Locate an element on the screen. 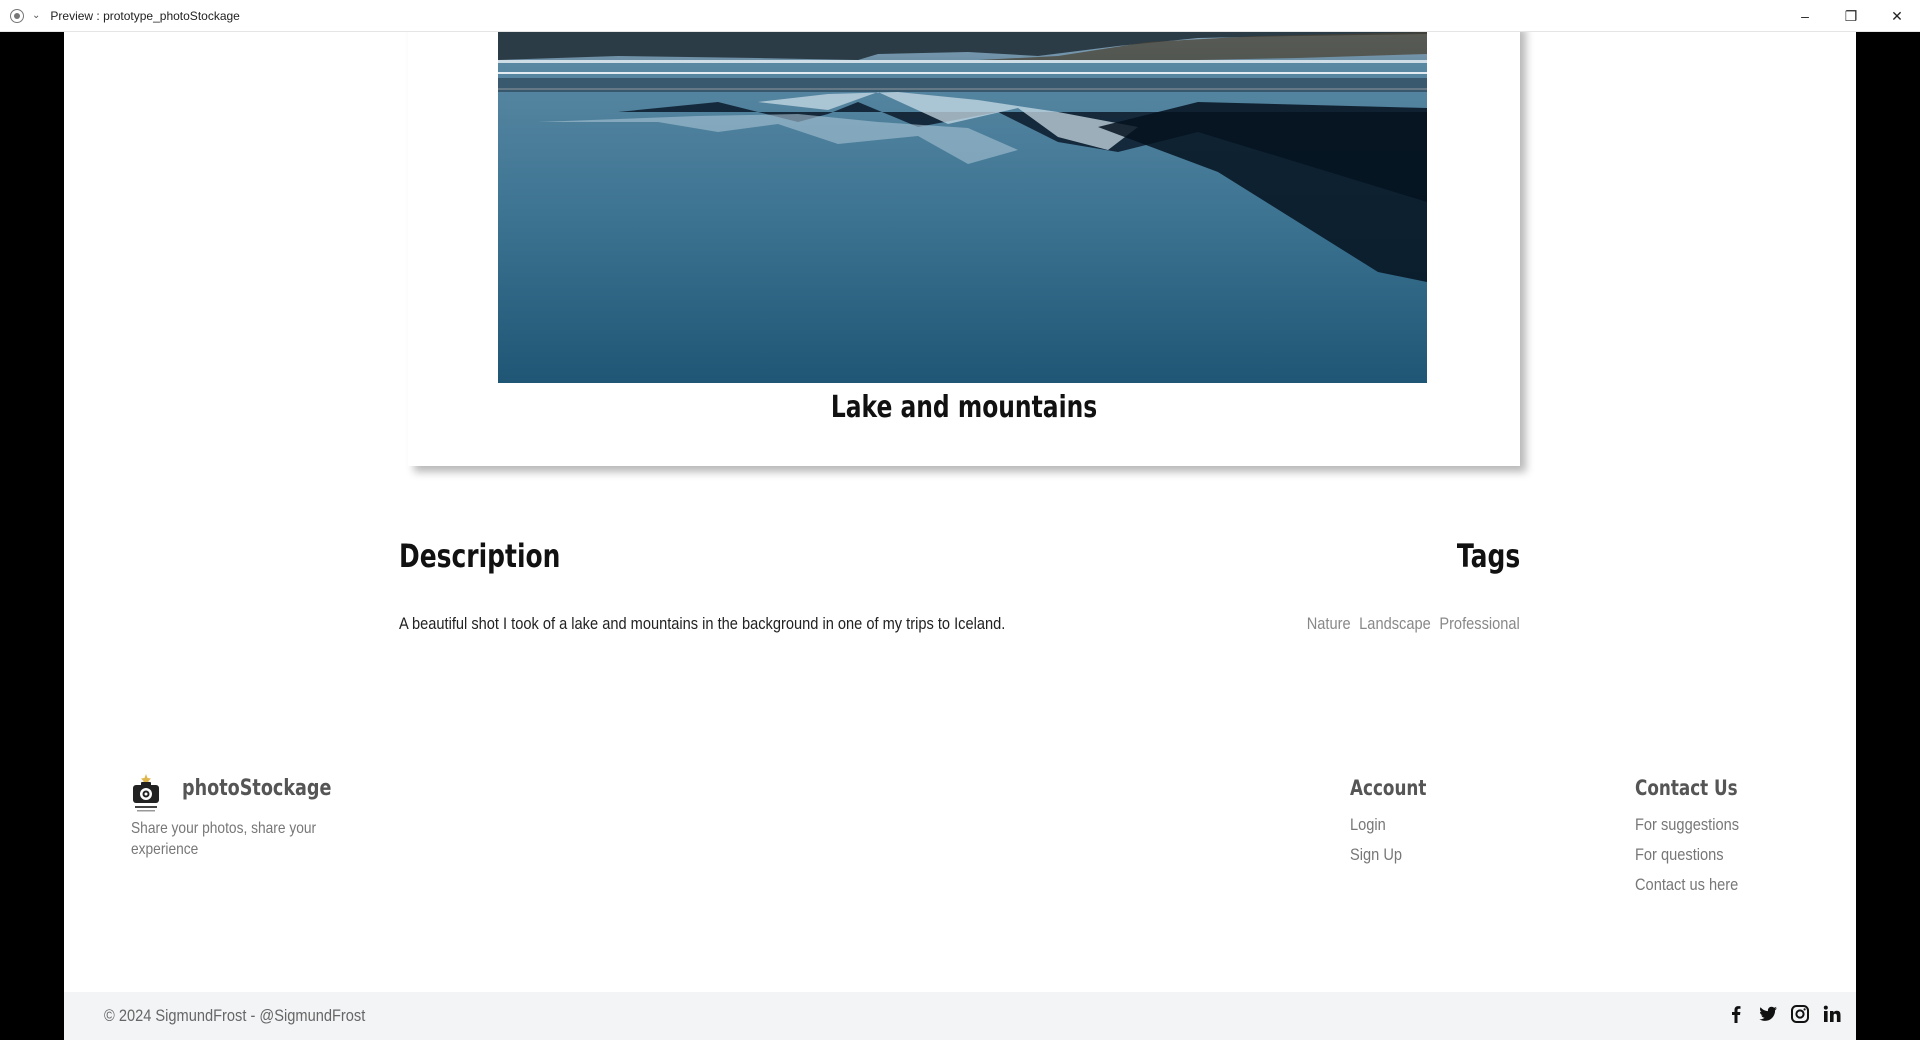 This screenshot has width=1920, height=1040. footer-account-title: Account is located at coordinates (1388, 788).